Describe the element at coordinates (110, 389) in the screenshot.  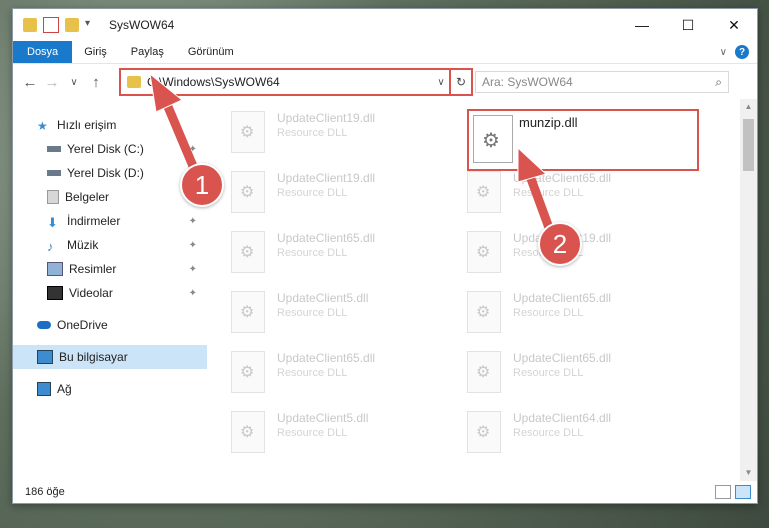
I see `sidebar-item-network: Ağ` at that location.